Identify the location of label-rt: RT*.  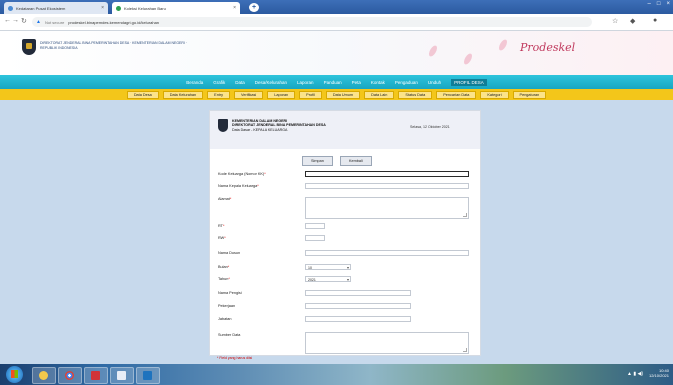
(221, 226).